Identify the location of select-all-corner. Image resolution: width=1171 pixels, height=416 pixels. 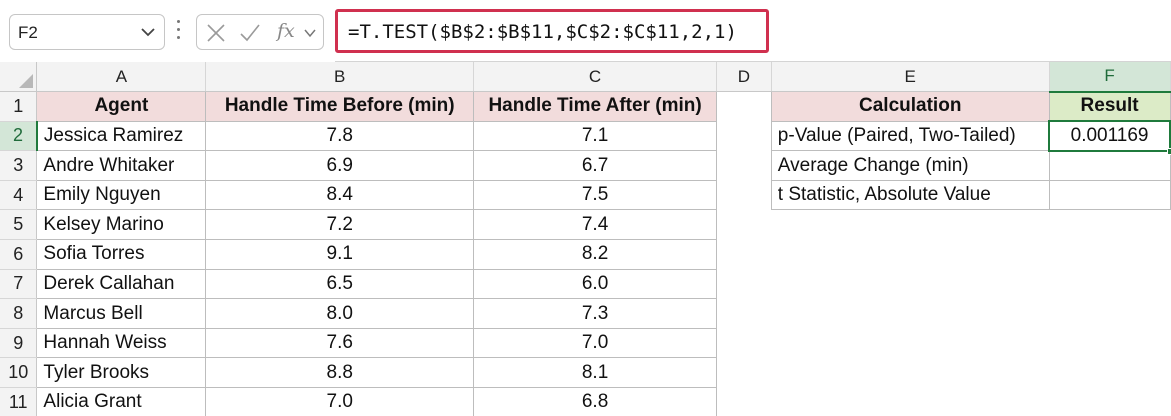
(19, 77).